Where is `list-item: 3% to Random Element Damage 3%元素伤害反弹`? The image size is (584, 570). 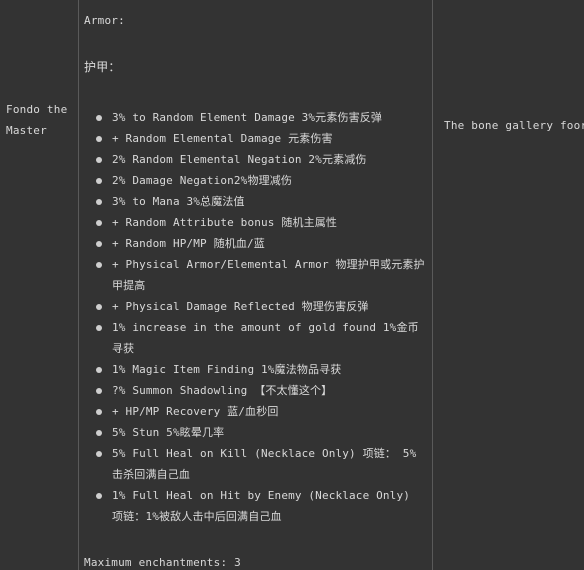 list-item: 3% to Random Element Damage 3%元素伤害反弹 is located at coordinates (255, 117).